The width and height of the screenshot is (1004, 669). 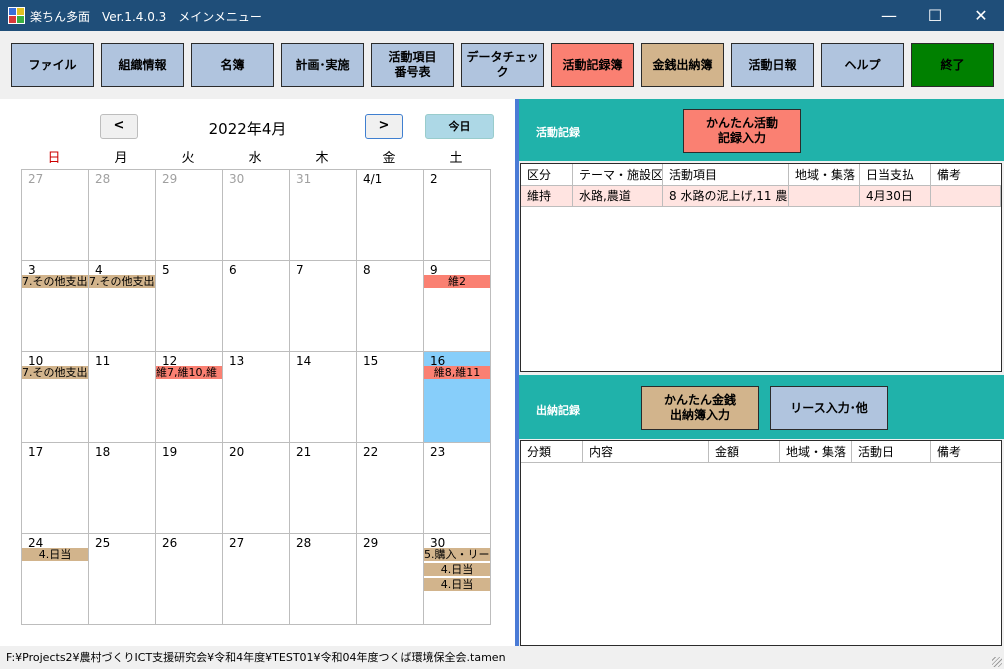 What do you see at coordinates (895, 196) in the screenshot?
I see `table-cell: 4月30日` at bounding box center [895, 196].